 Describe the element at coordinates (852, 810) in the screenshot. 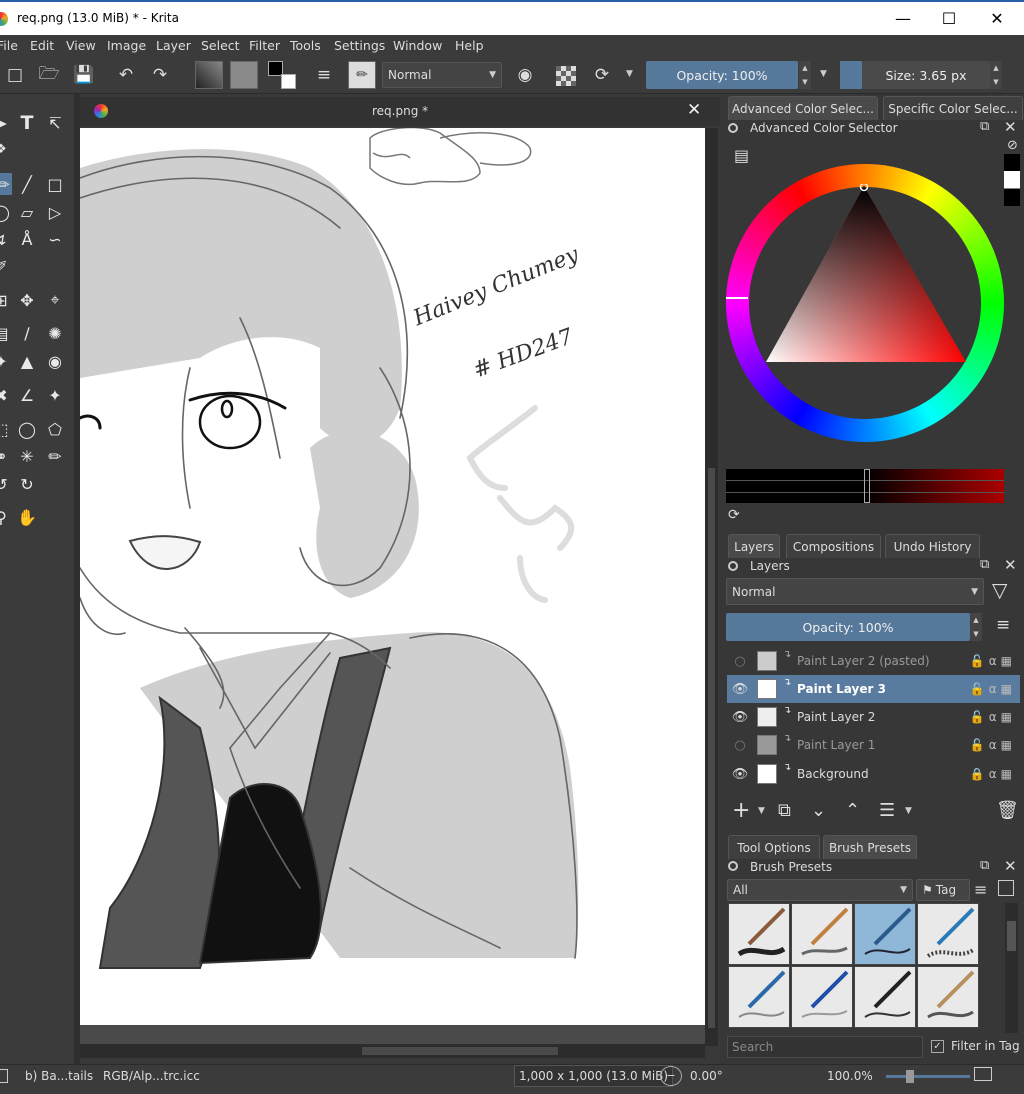

I see `move-layer-up-icon: ⌃` at that location.